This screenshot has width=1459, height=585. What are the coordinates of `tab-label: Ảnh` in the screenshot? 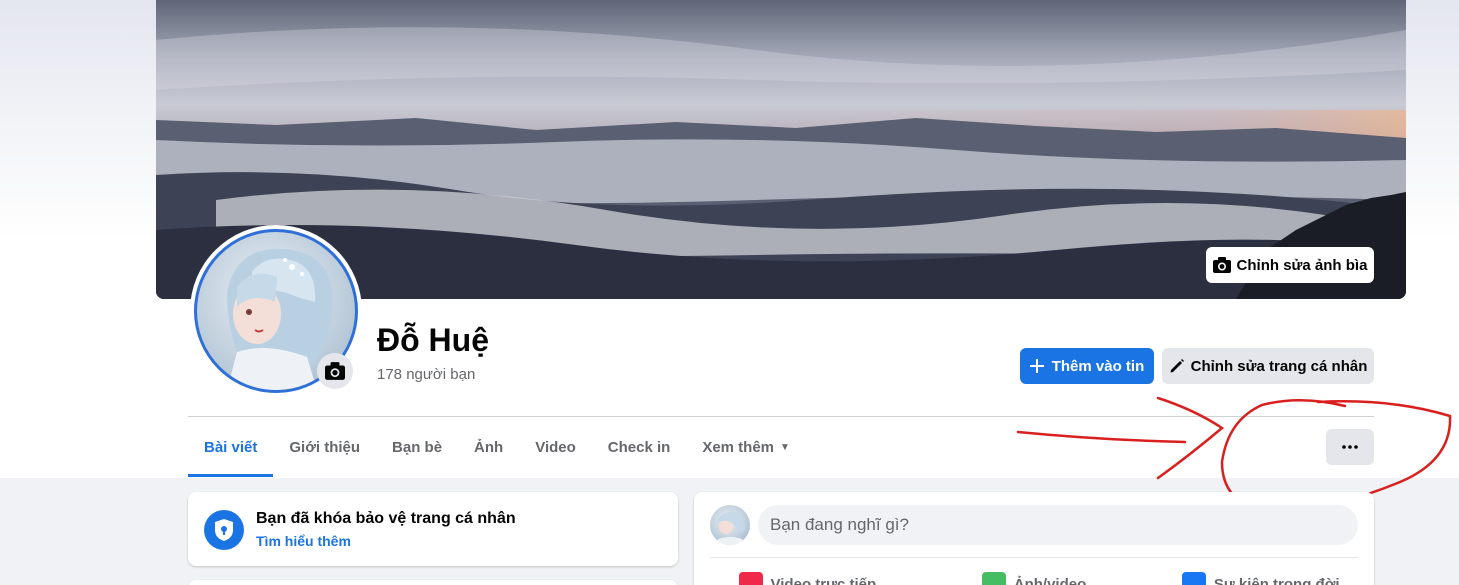 It's located at (489, 447).